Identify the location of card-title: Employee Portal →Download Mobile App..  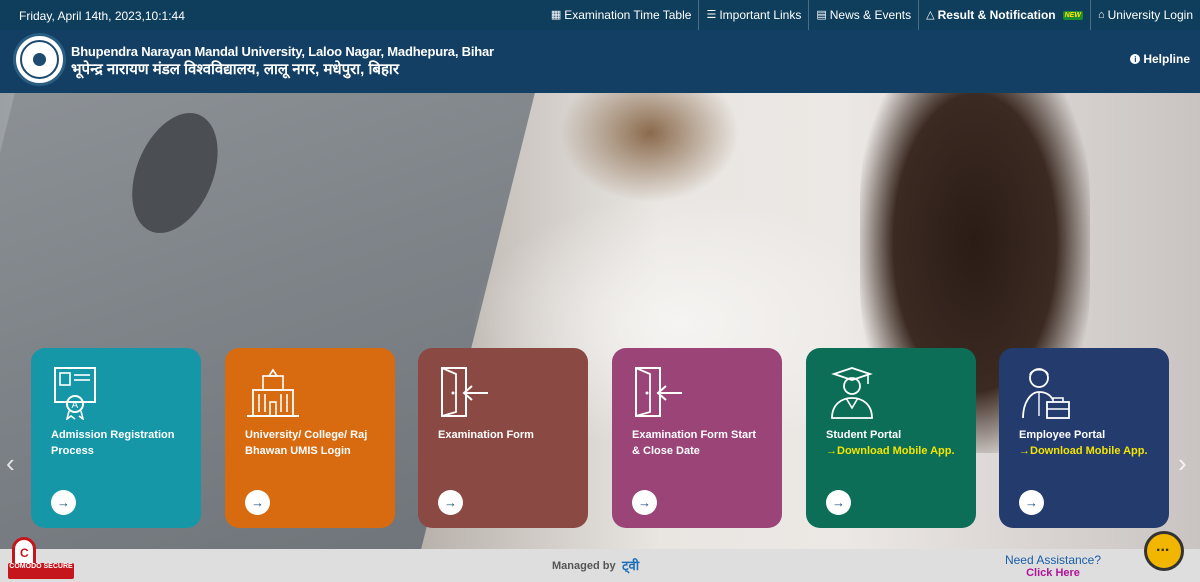
(1086, 443).